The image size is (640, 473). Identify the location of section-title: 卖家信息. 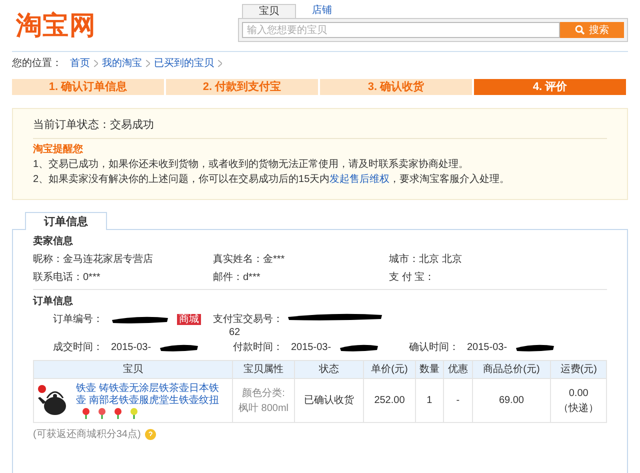
(53, 241).